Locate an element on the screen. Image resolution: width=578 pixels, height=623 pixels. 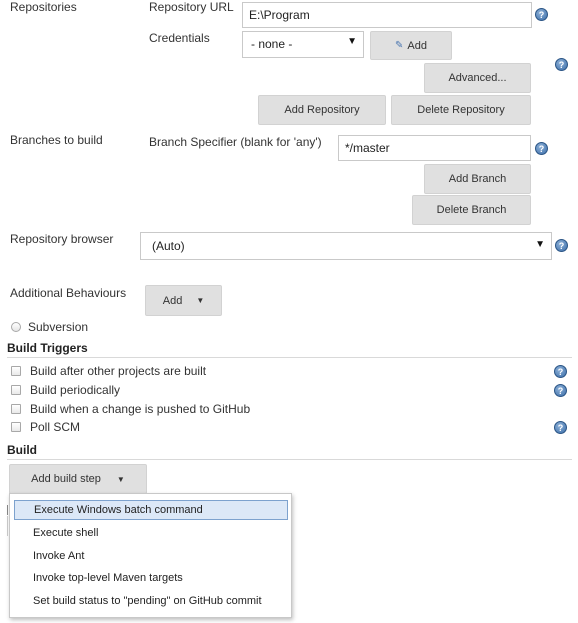
add-repository-button: Add Repository is located at coordinates (322, 110).